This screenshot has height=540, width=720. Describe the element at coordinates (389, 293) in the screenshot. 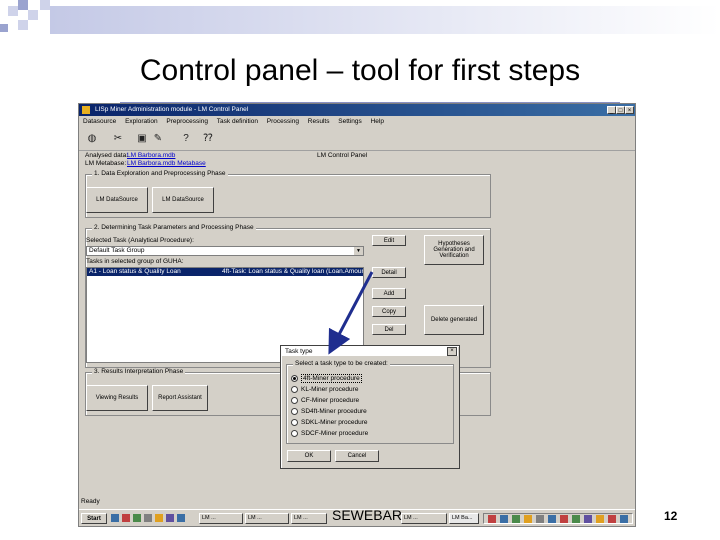

I see `add-task-button: Add` at that location.